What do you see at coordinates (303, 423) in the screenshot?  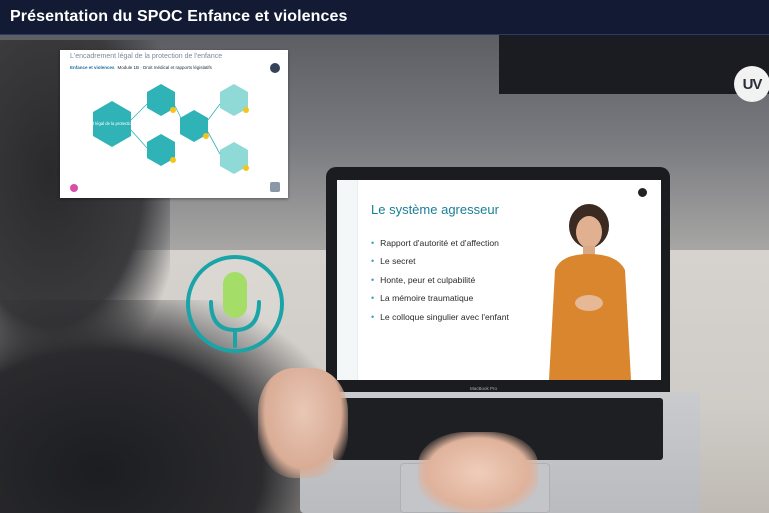 I see `left-hand` at bounding box center [303, 423].